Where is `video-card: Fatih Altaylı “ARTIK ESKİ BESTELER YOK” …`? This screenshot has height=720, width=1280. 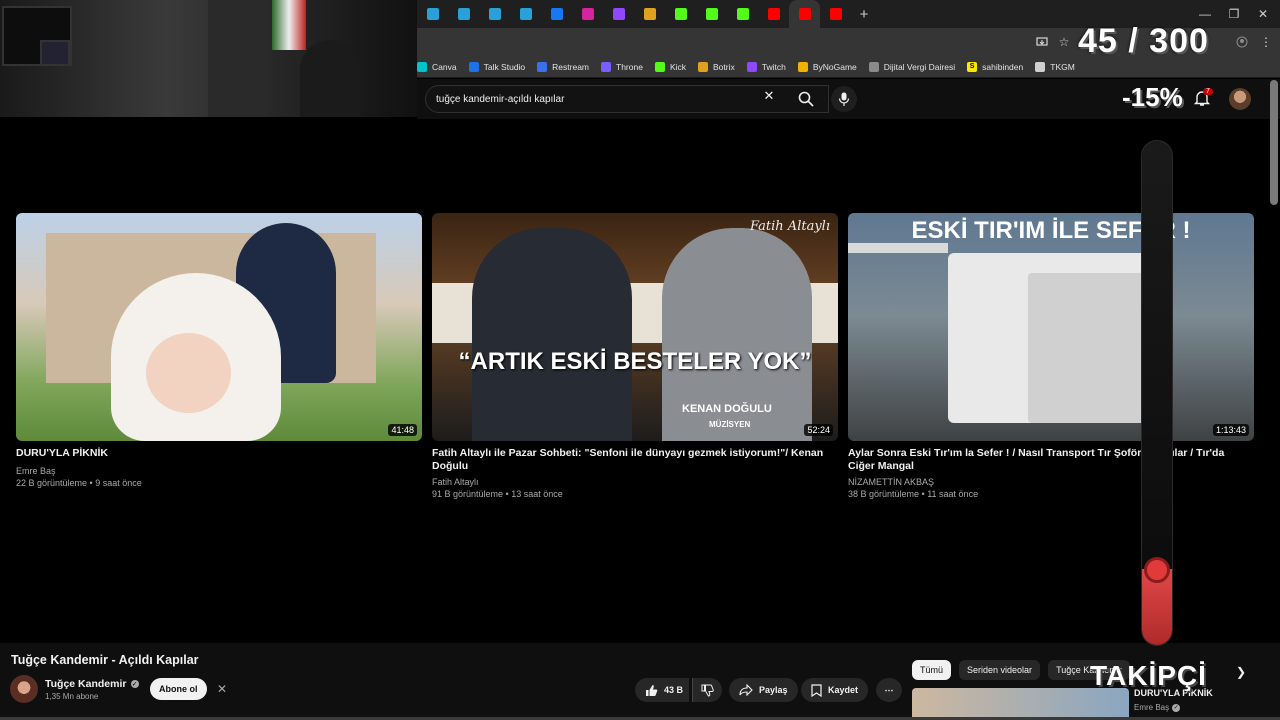 video-card: Fatih Altaylı “ARTIK ESKİ BESTELER YOK” … is located at coordinates (635, 356).